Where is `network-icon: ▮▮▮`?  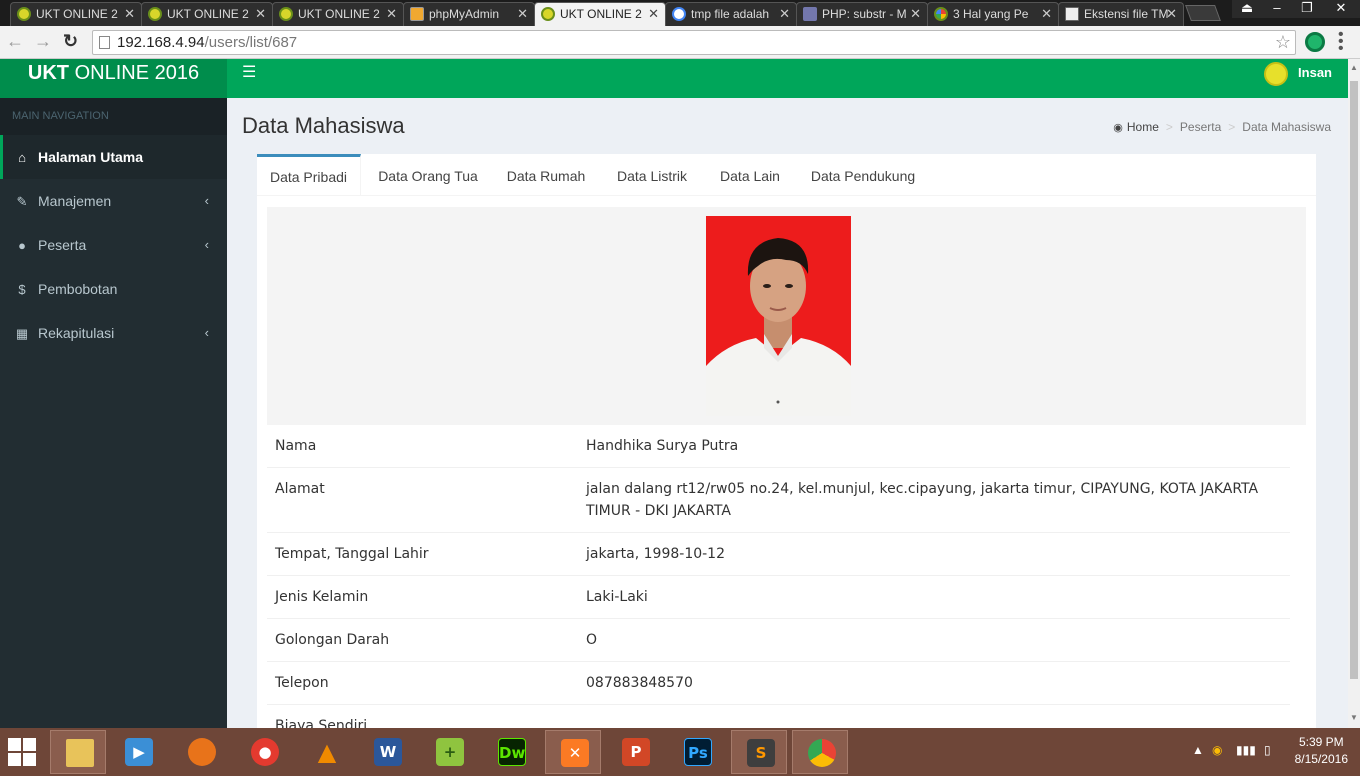
network-icon: ▮▮▮ is located at coordinates (1246, 750).